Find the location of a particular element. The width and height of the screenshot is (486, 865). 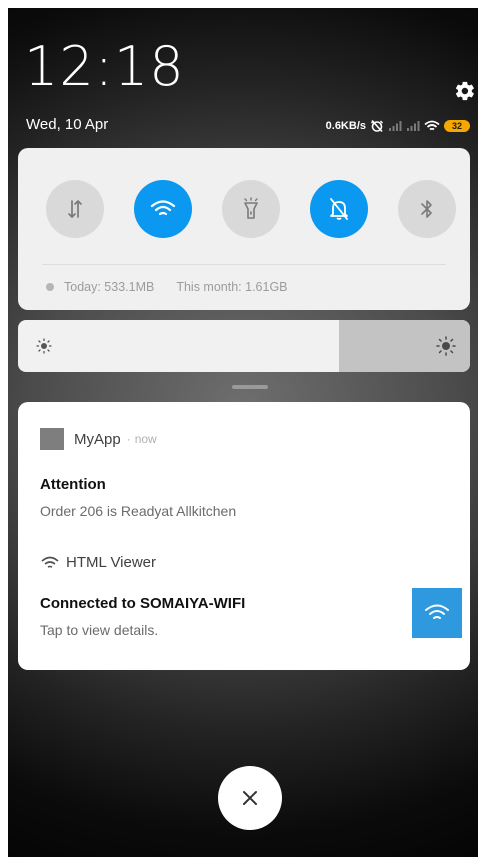

app-name: HTML Viewer is located at coordinates (111, 562).